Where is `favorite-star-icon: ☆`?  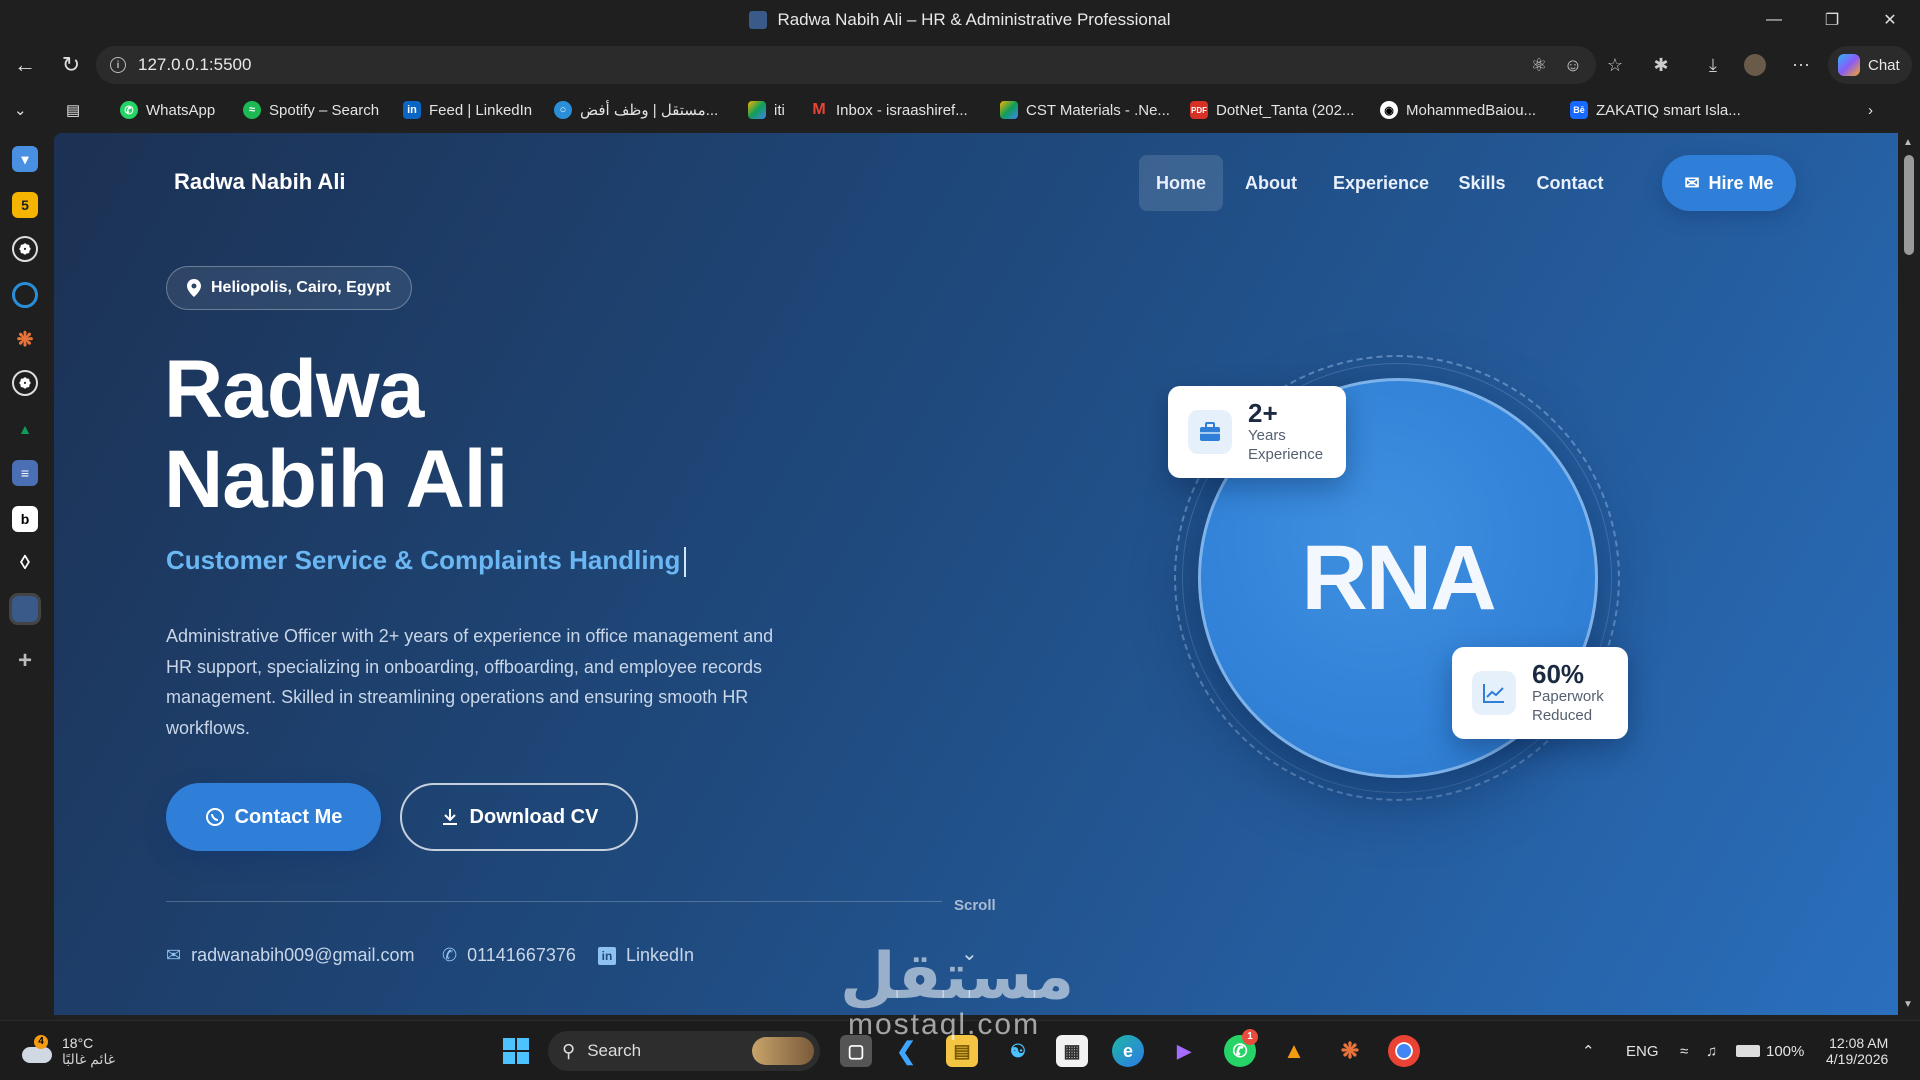
favorite-star-icon: ☆ is located at coordinates (1615, 65).